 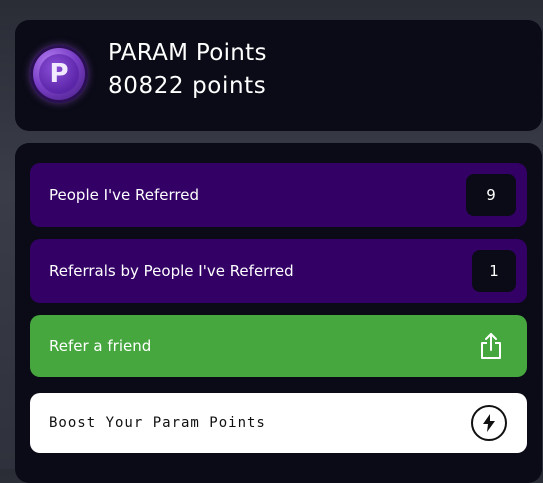 What do you see at coordinates (491, 346) in the screenshot?
I see `share-icon` at bounding box center [491, 346].